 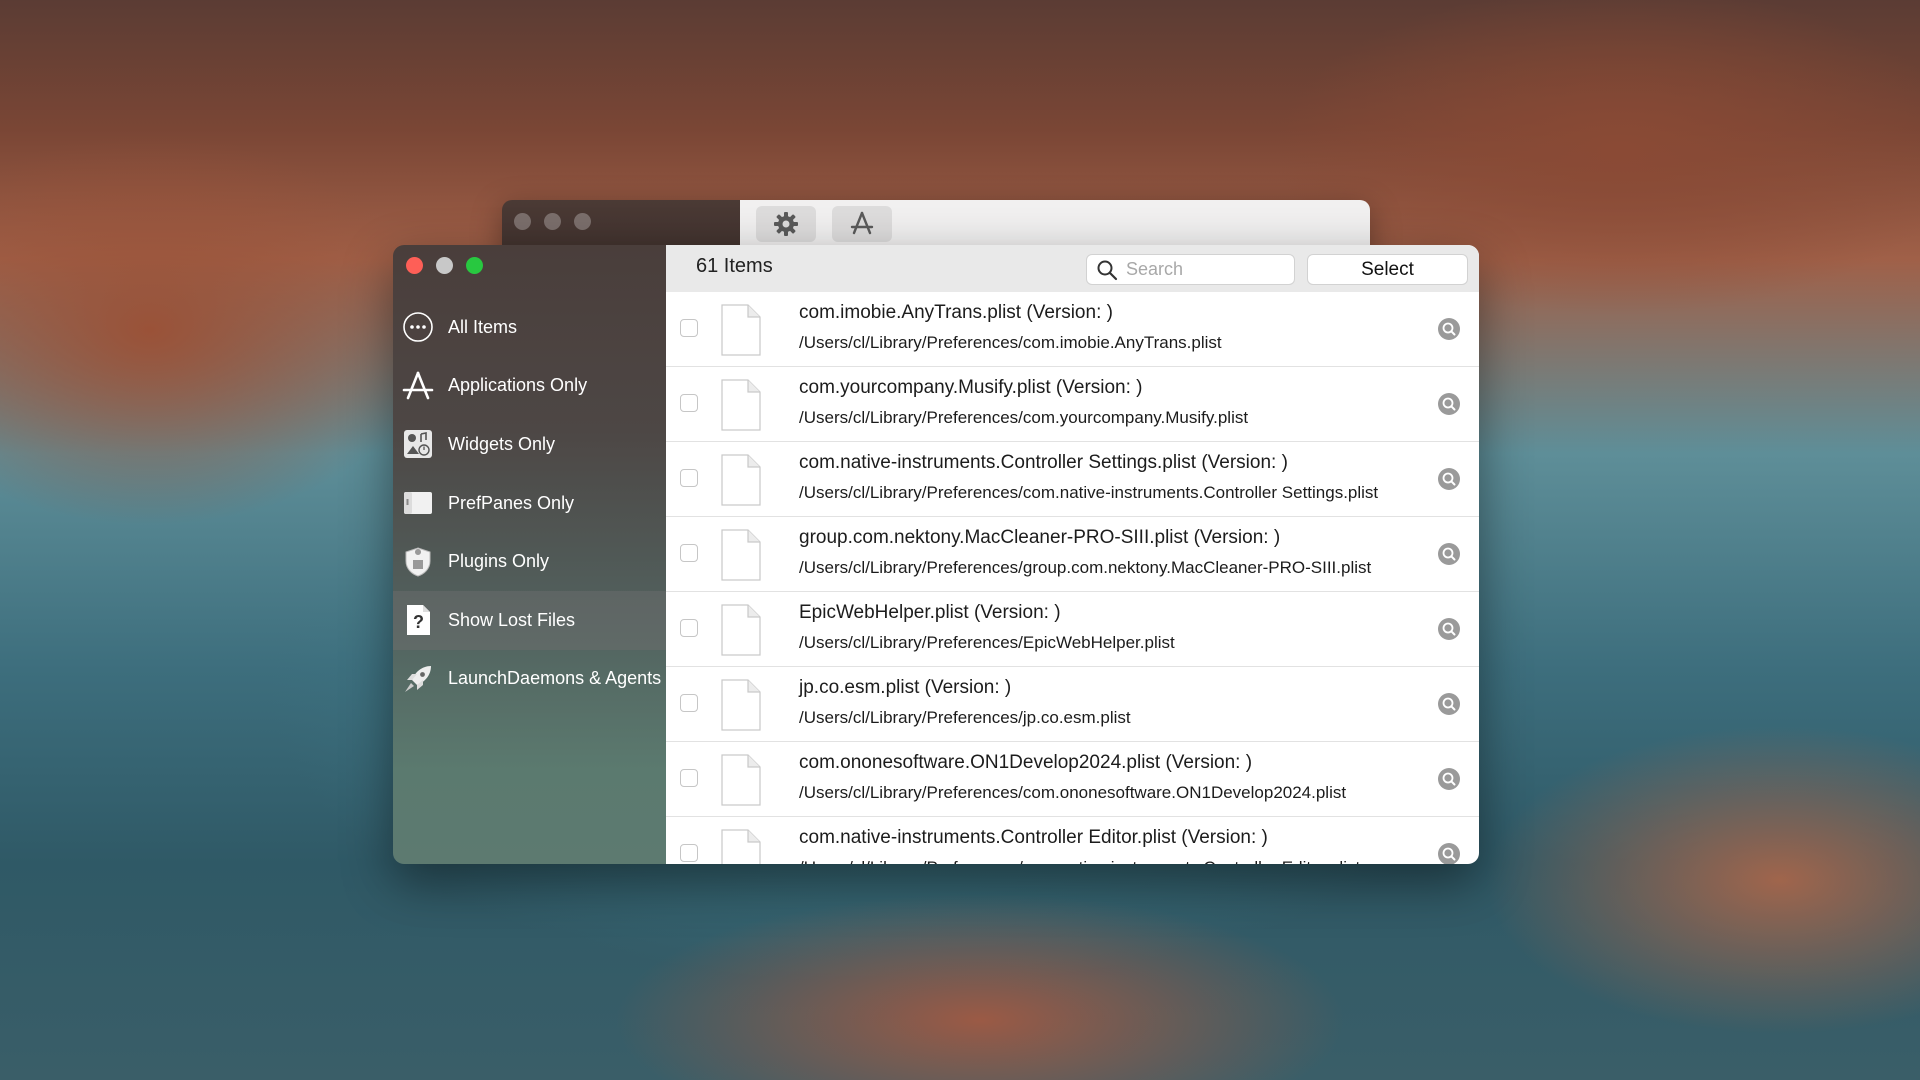 What do you see at coordinates (414, 265) in the screenshot?
I see `close-button` at bounding box center [414, 265].